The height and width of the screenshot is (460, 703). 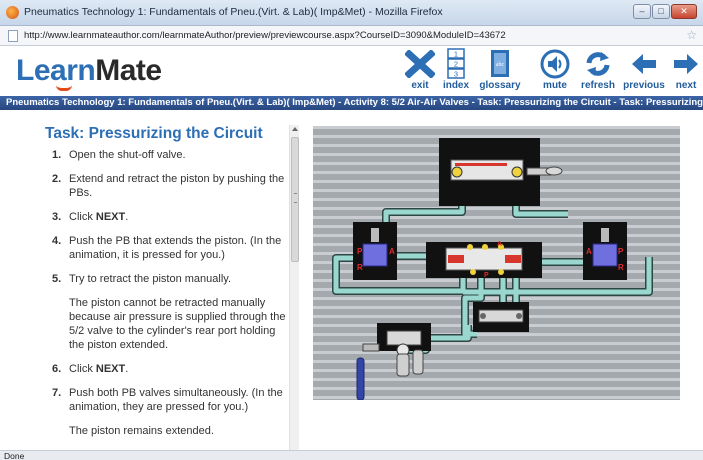 I want to click on index-label: index, so click(x=456, y=85).